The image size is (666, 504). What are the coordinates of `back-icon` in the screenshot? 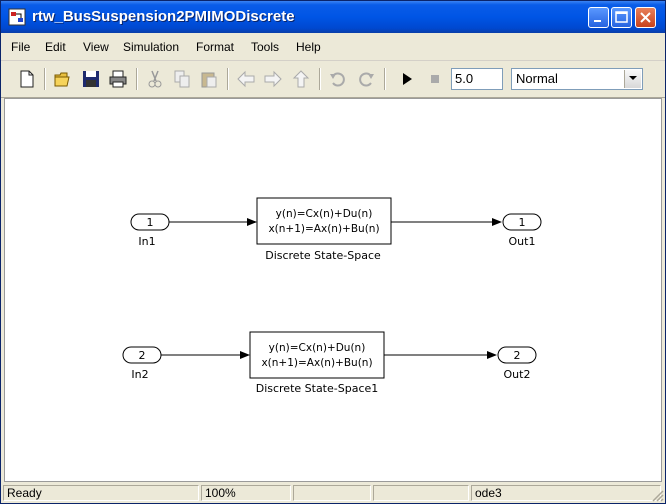 It's located at (246, 79).